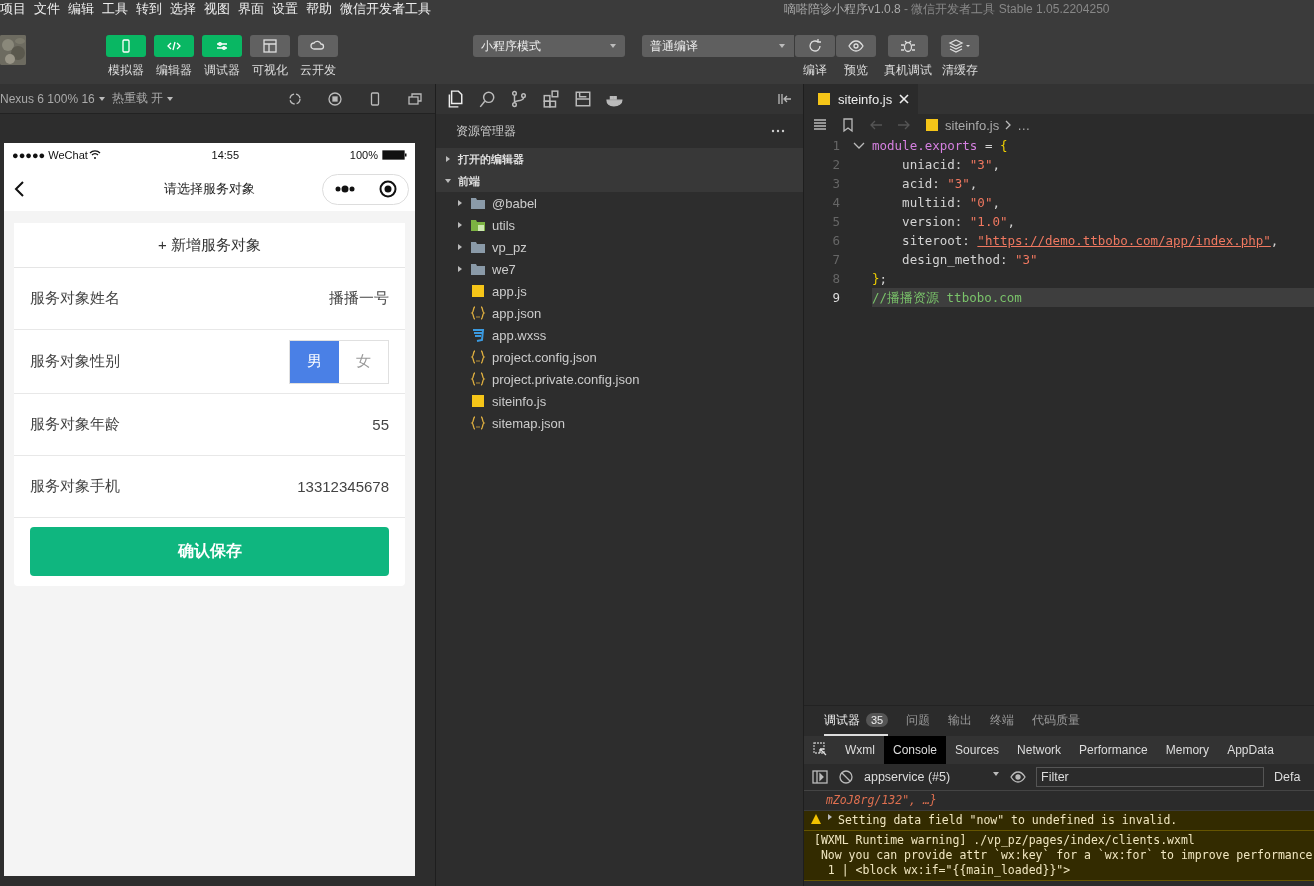  What do you see at coordinates (1250, 750) in the screenshot?
I see `devtools-tab: AppData` at bounding box center [1250, 750].